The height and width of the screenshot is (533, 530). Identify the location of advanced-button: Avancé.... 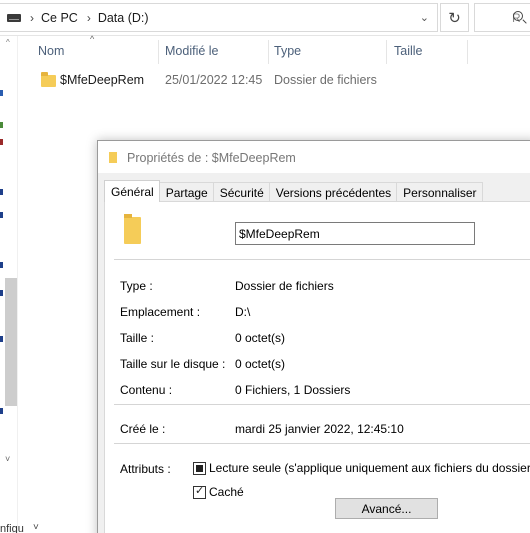
(386, 508).